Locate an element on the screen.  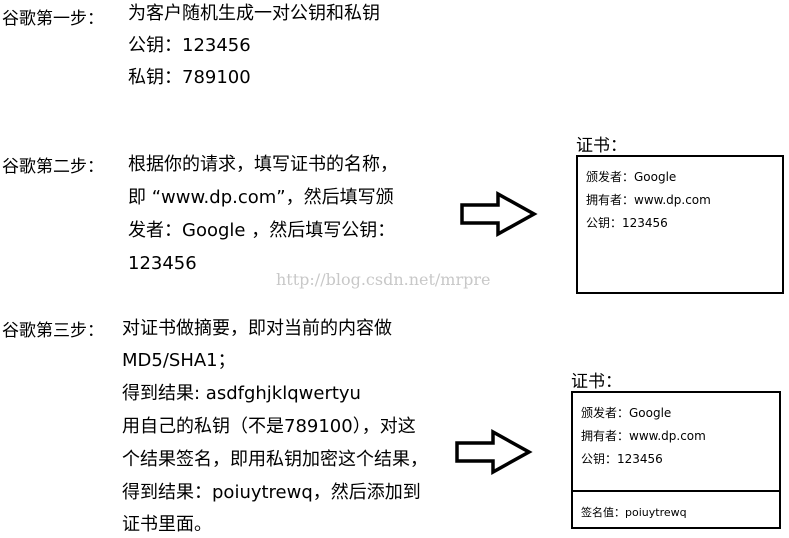
step3-line-2: MD5/SHA1； is located at coordinates (179, 360).